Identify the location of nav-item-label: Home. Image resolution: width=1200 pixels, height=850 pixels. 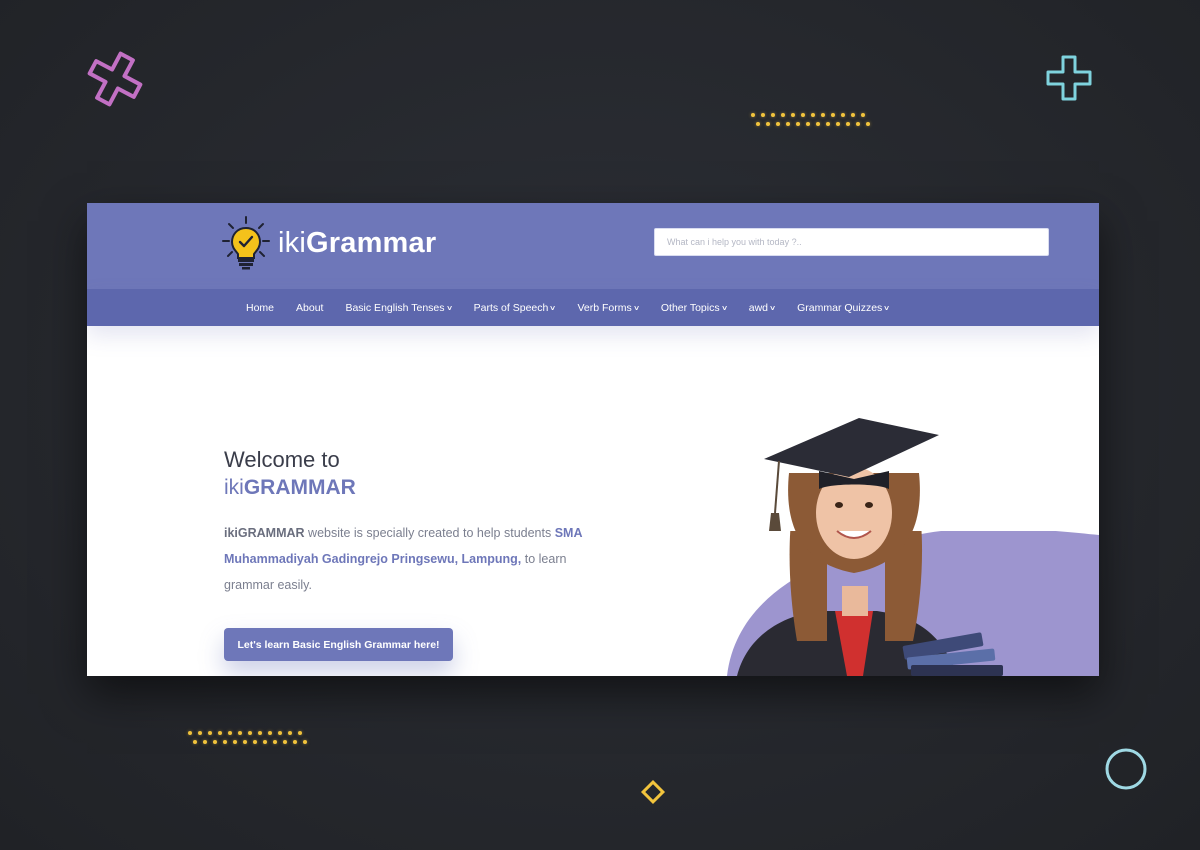
(260, 307).